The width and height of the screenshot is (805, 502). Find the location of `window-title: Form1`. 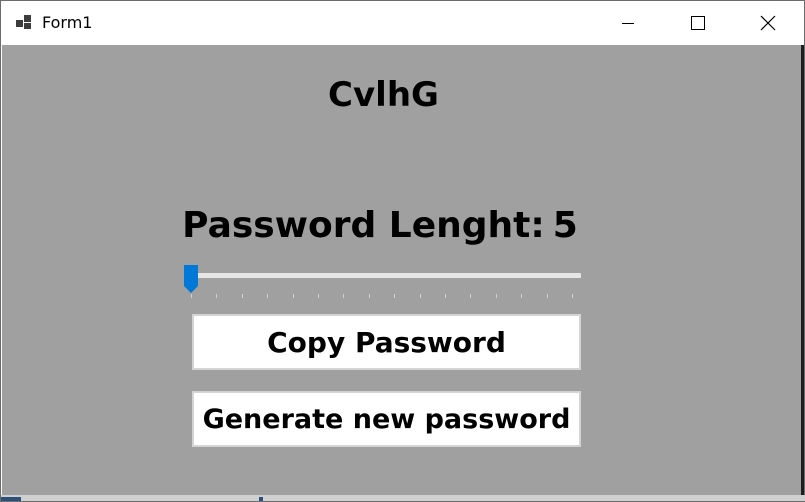

window-title: Form1 is located at coordinates (67, 22).